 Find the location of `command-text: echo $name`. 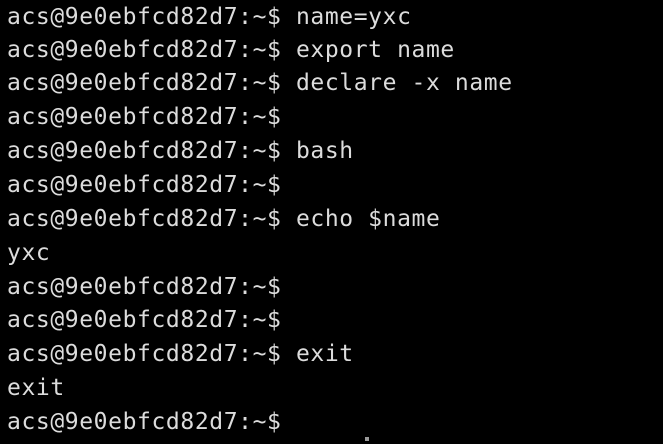

command-text: echo $name is located at coordinates (361, 219).